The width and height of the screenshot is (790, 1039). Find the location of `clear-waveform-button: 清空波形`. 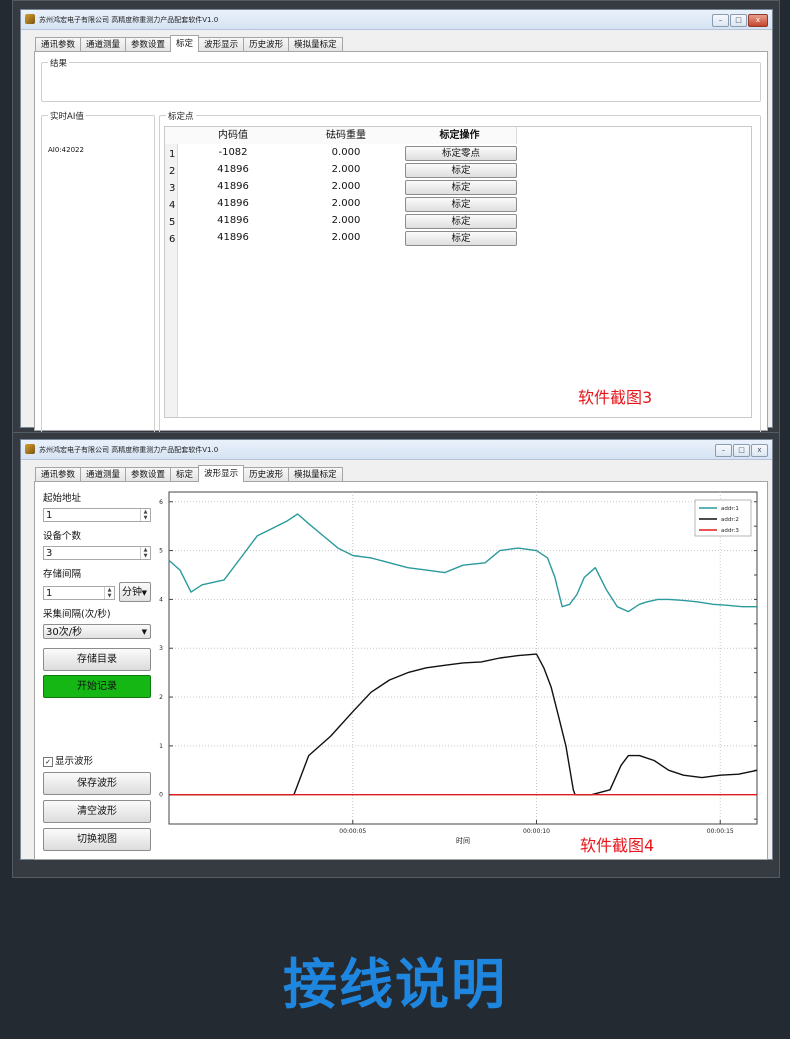

clear-waveform-button: 清空波形 is located at coordinates (97, 811).